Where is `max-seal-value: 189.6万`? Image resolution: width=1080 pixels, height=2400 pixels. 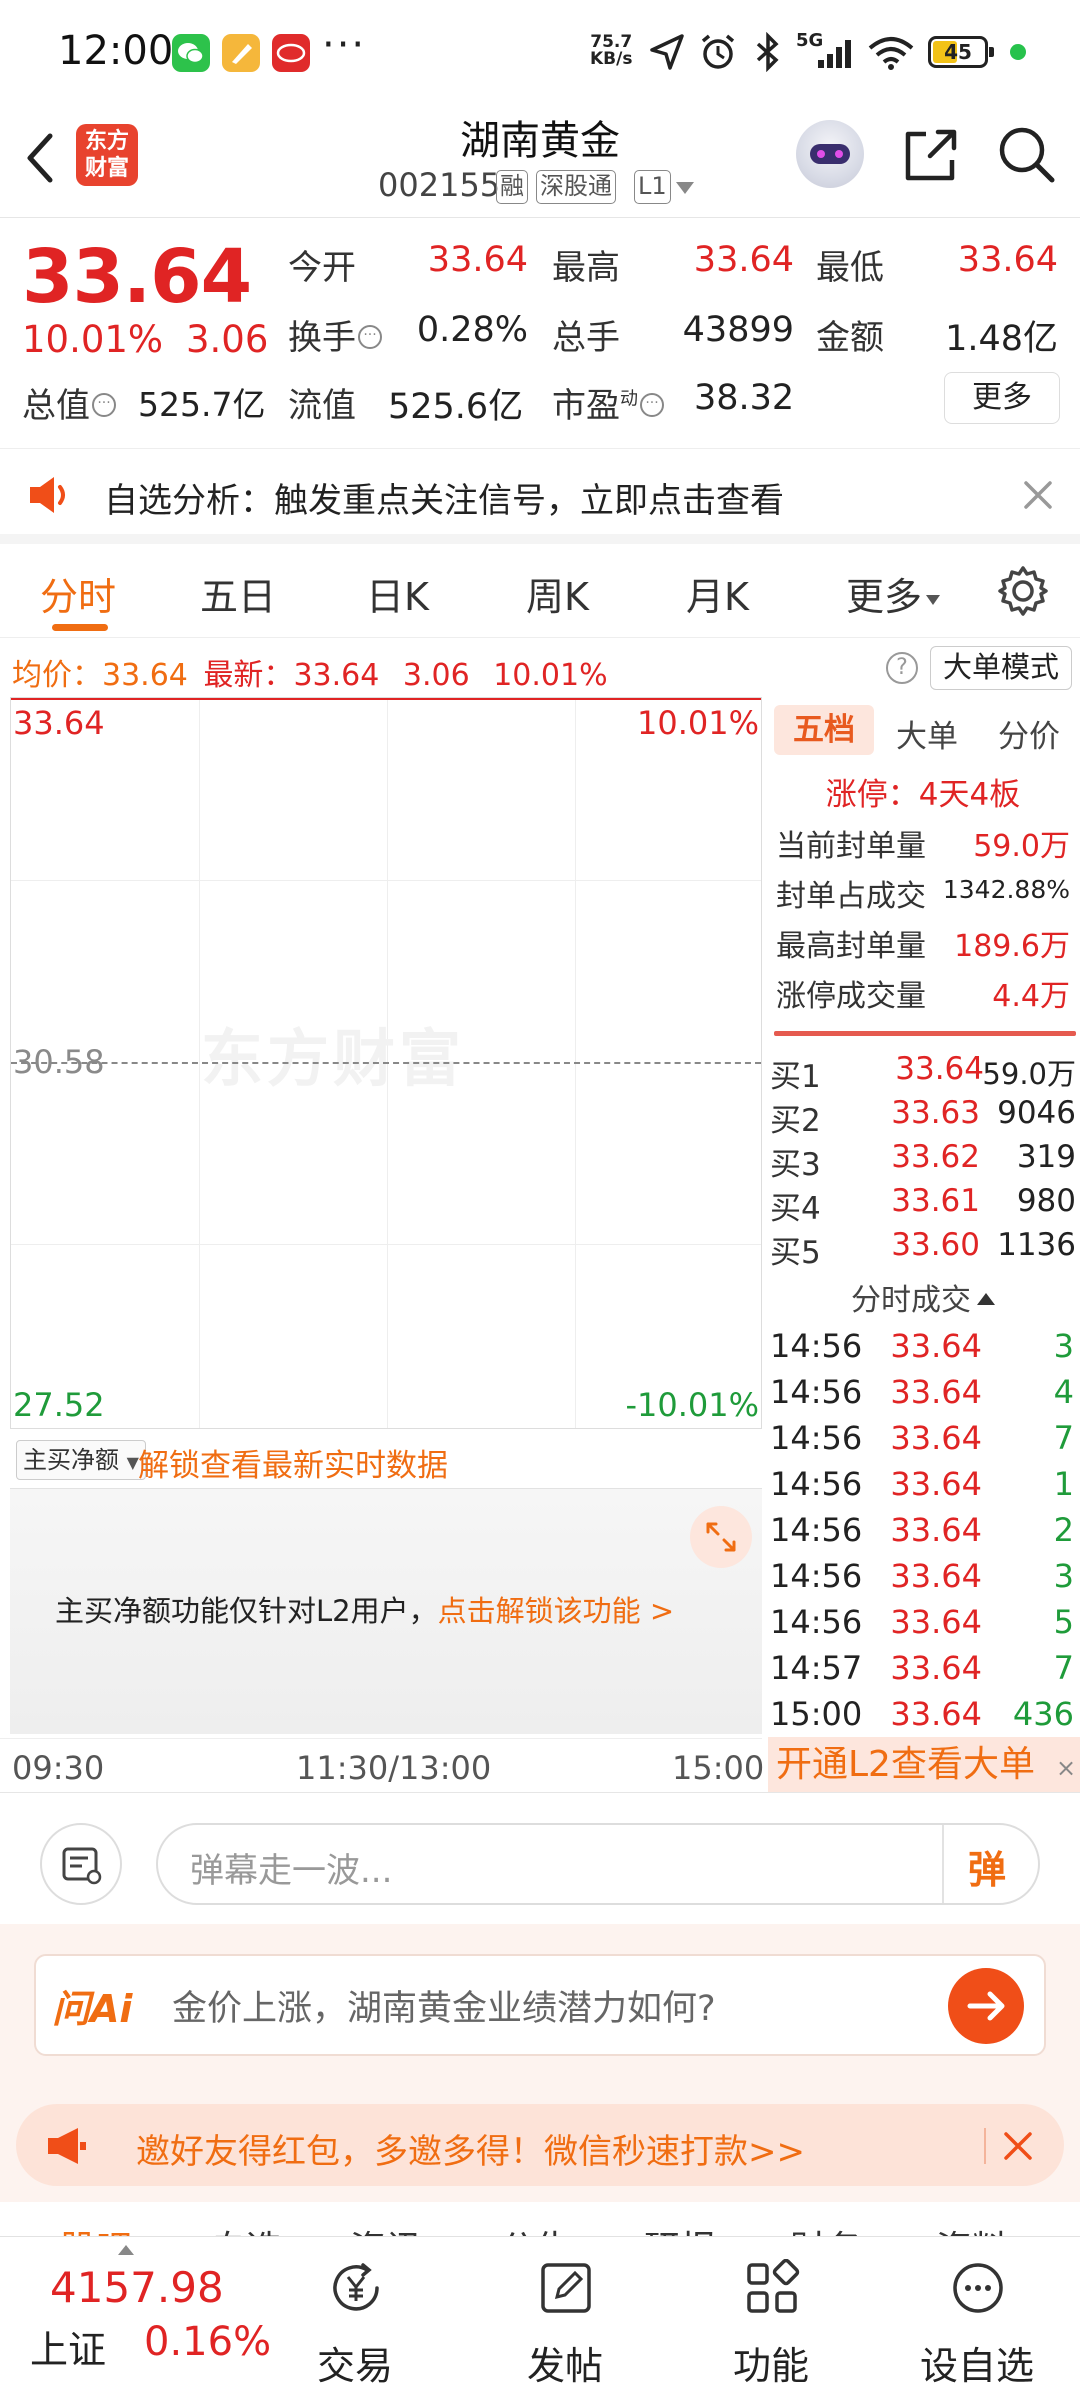
max-seal-value: 189.6万 is located at coordinates (1012, 946).